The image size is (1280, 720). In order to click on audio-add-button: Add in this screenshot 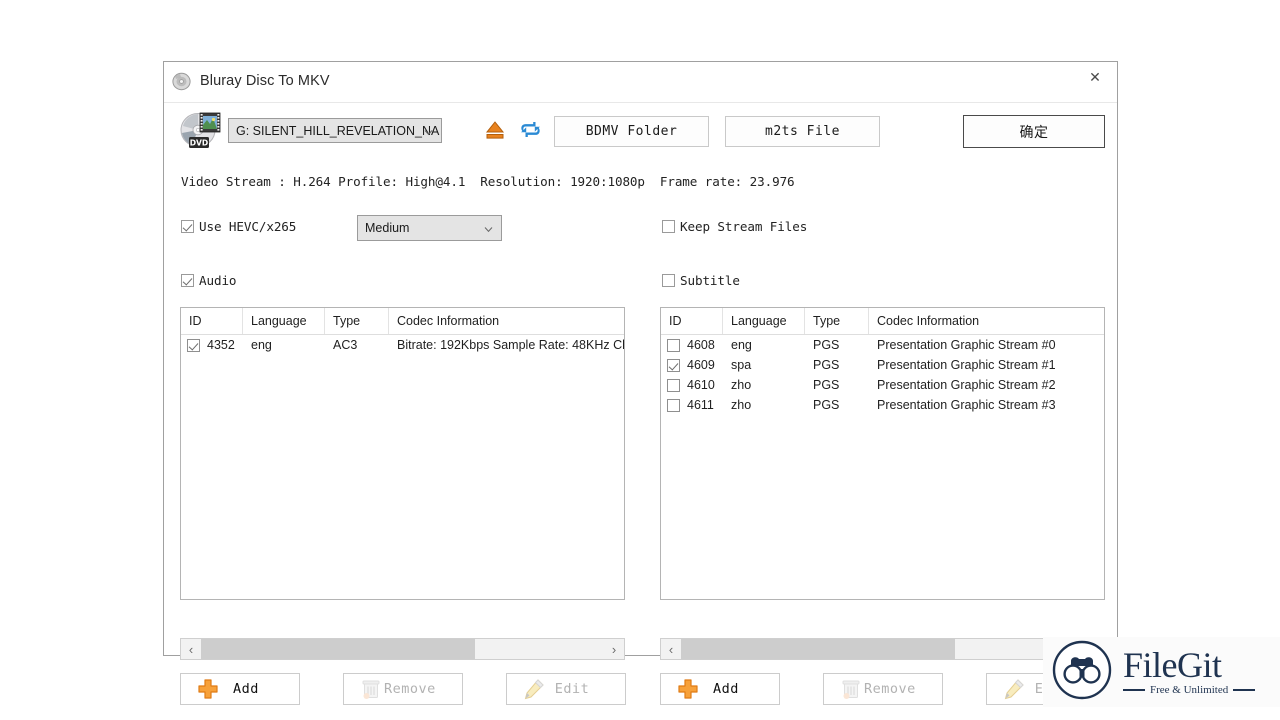, I will do `click(240, 689)`.